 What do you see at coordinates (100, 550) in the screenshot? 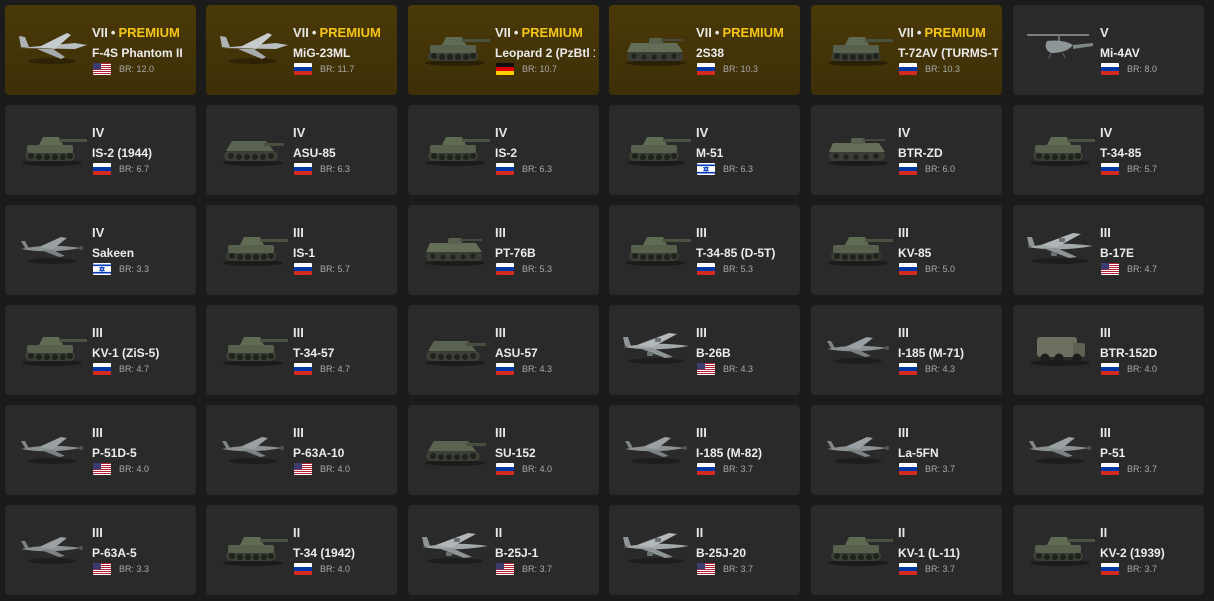
I see `vehicle-card: III P-63A-5 BR: 3.3` at bounding box center [100, 550].